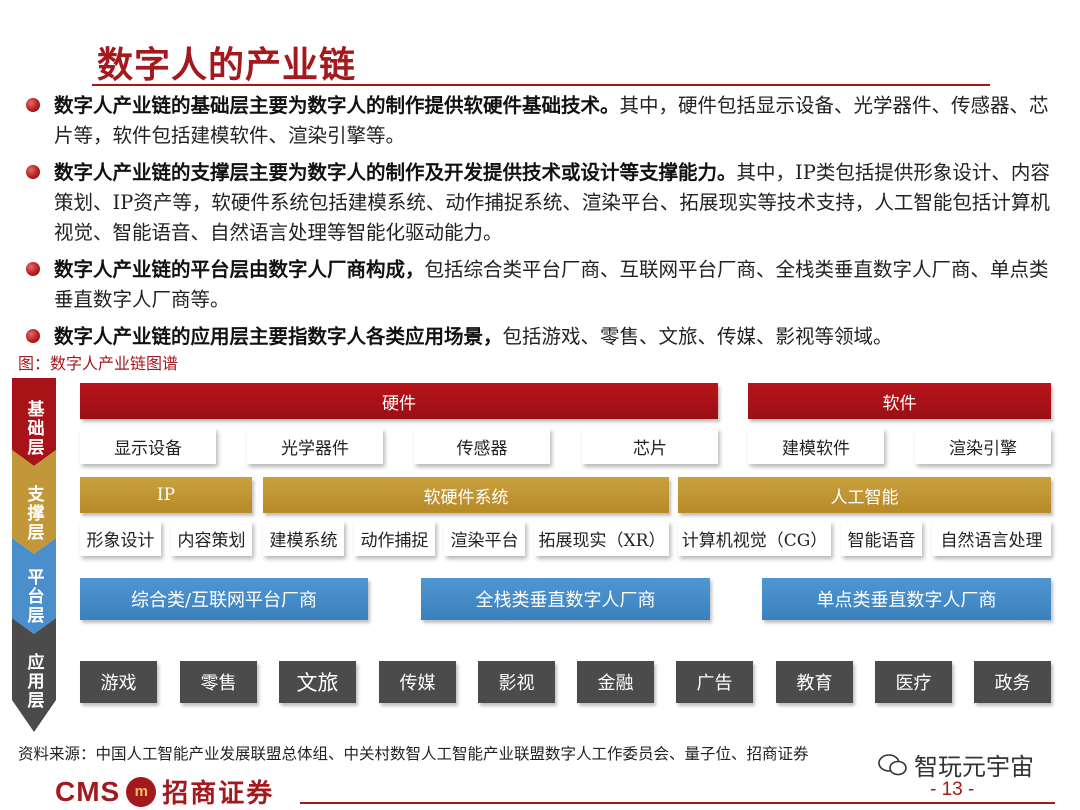  What do you see at coordinates (650, 446) in the screenshot?
I see `base-cell: 芯片` at bounding box center [650, 446].